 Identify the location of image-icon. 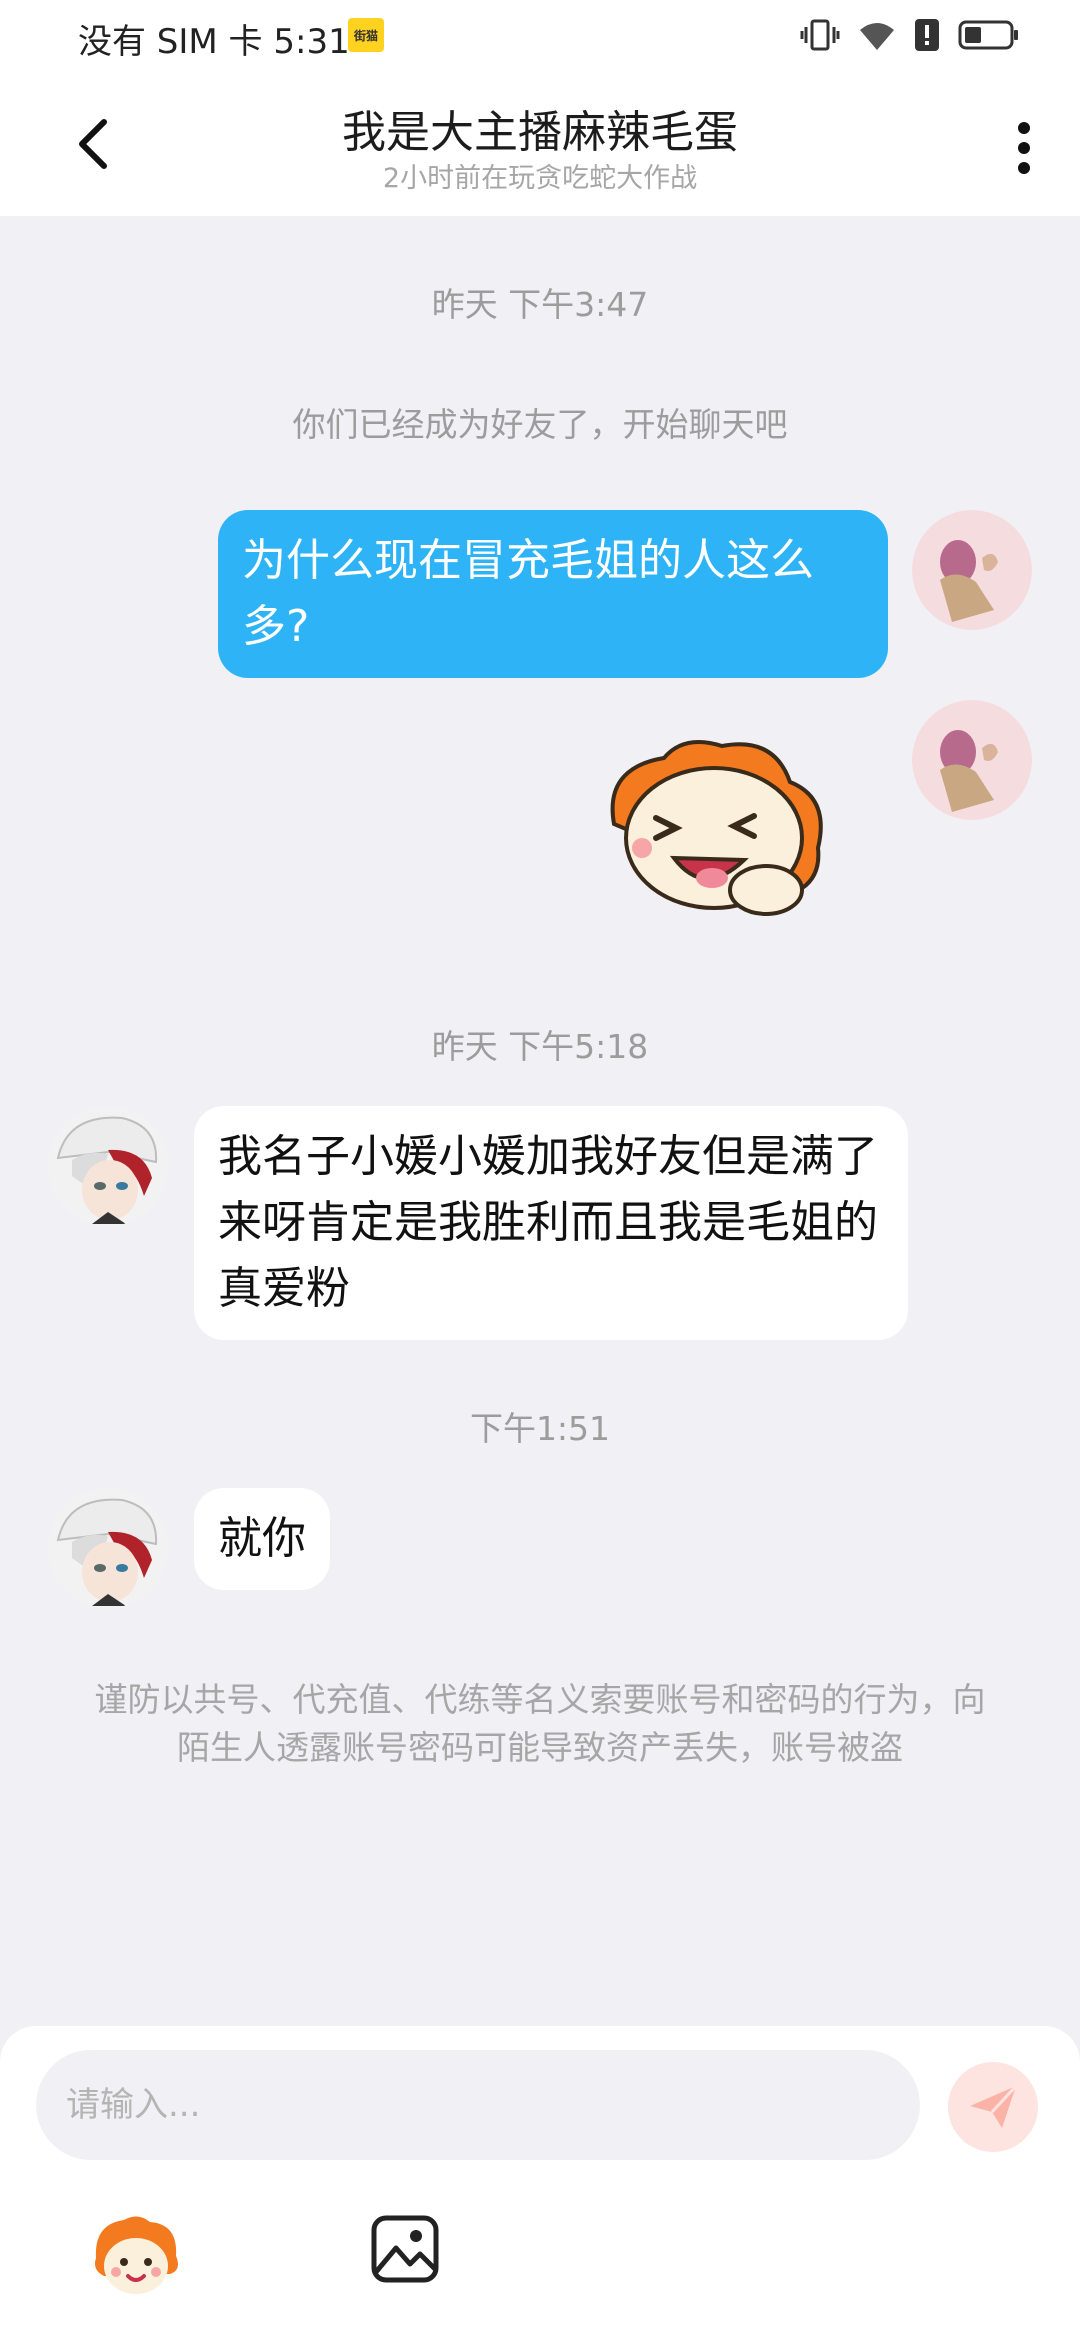
(405, 2249).